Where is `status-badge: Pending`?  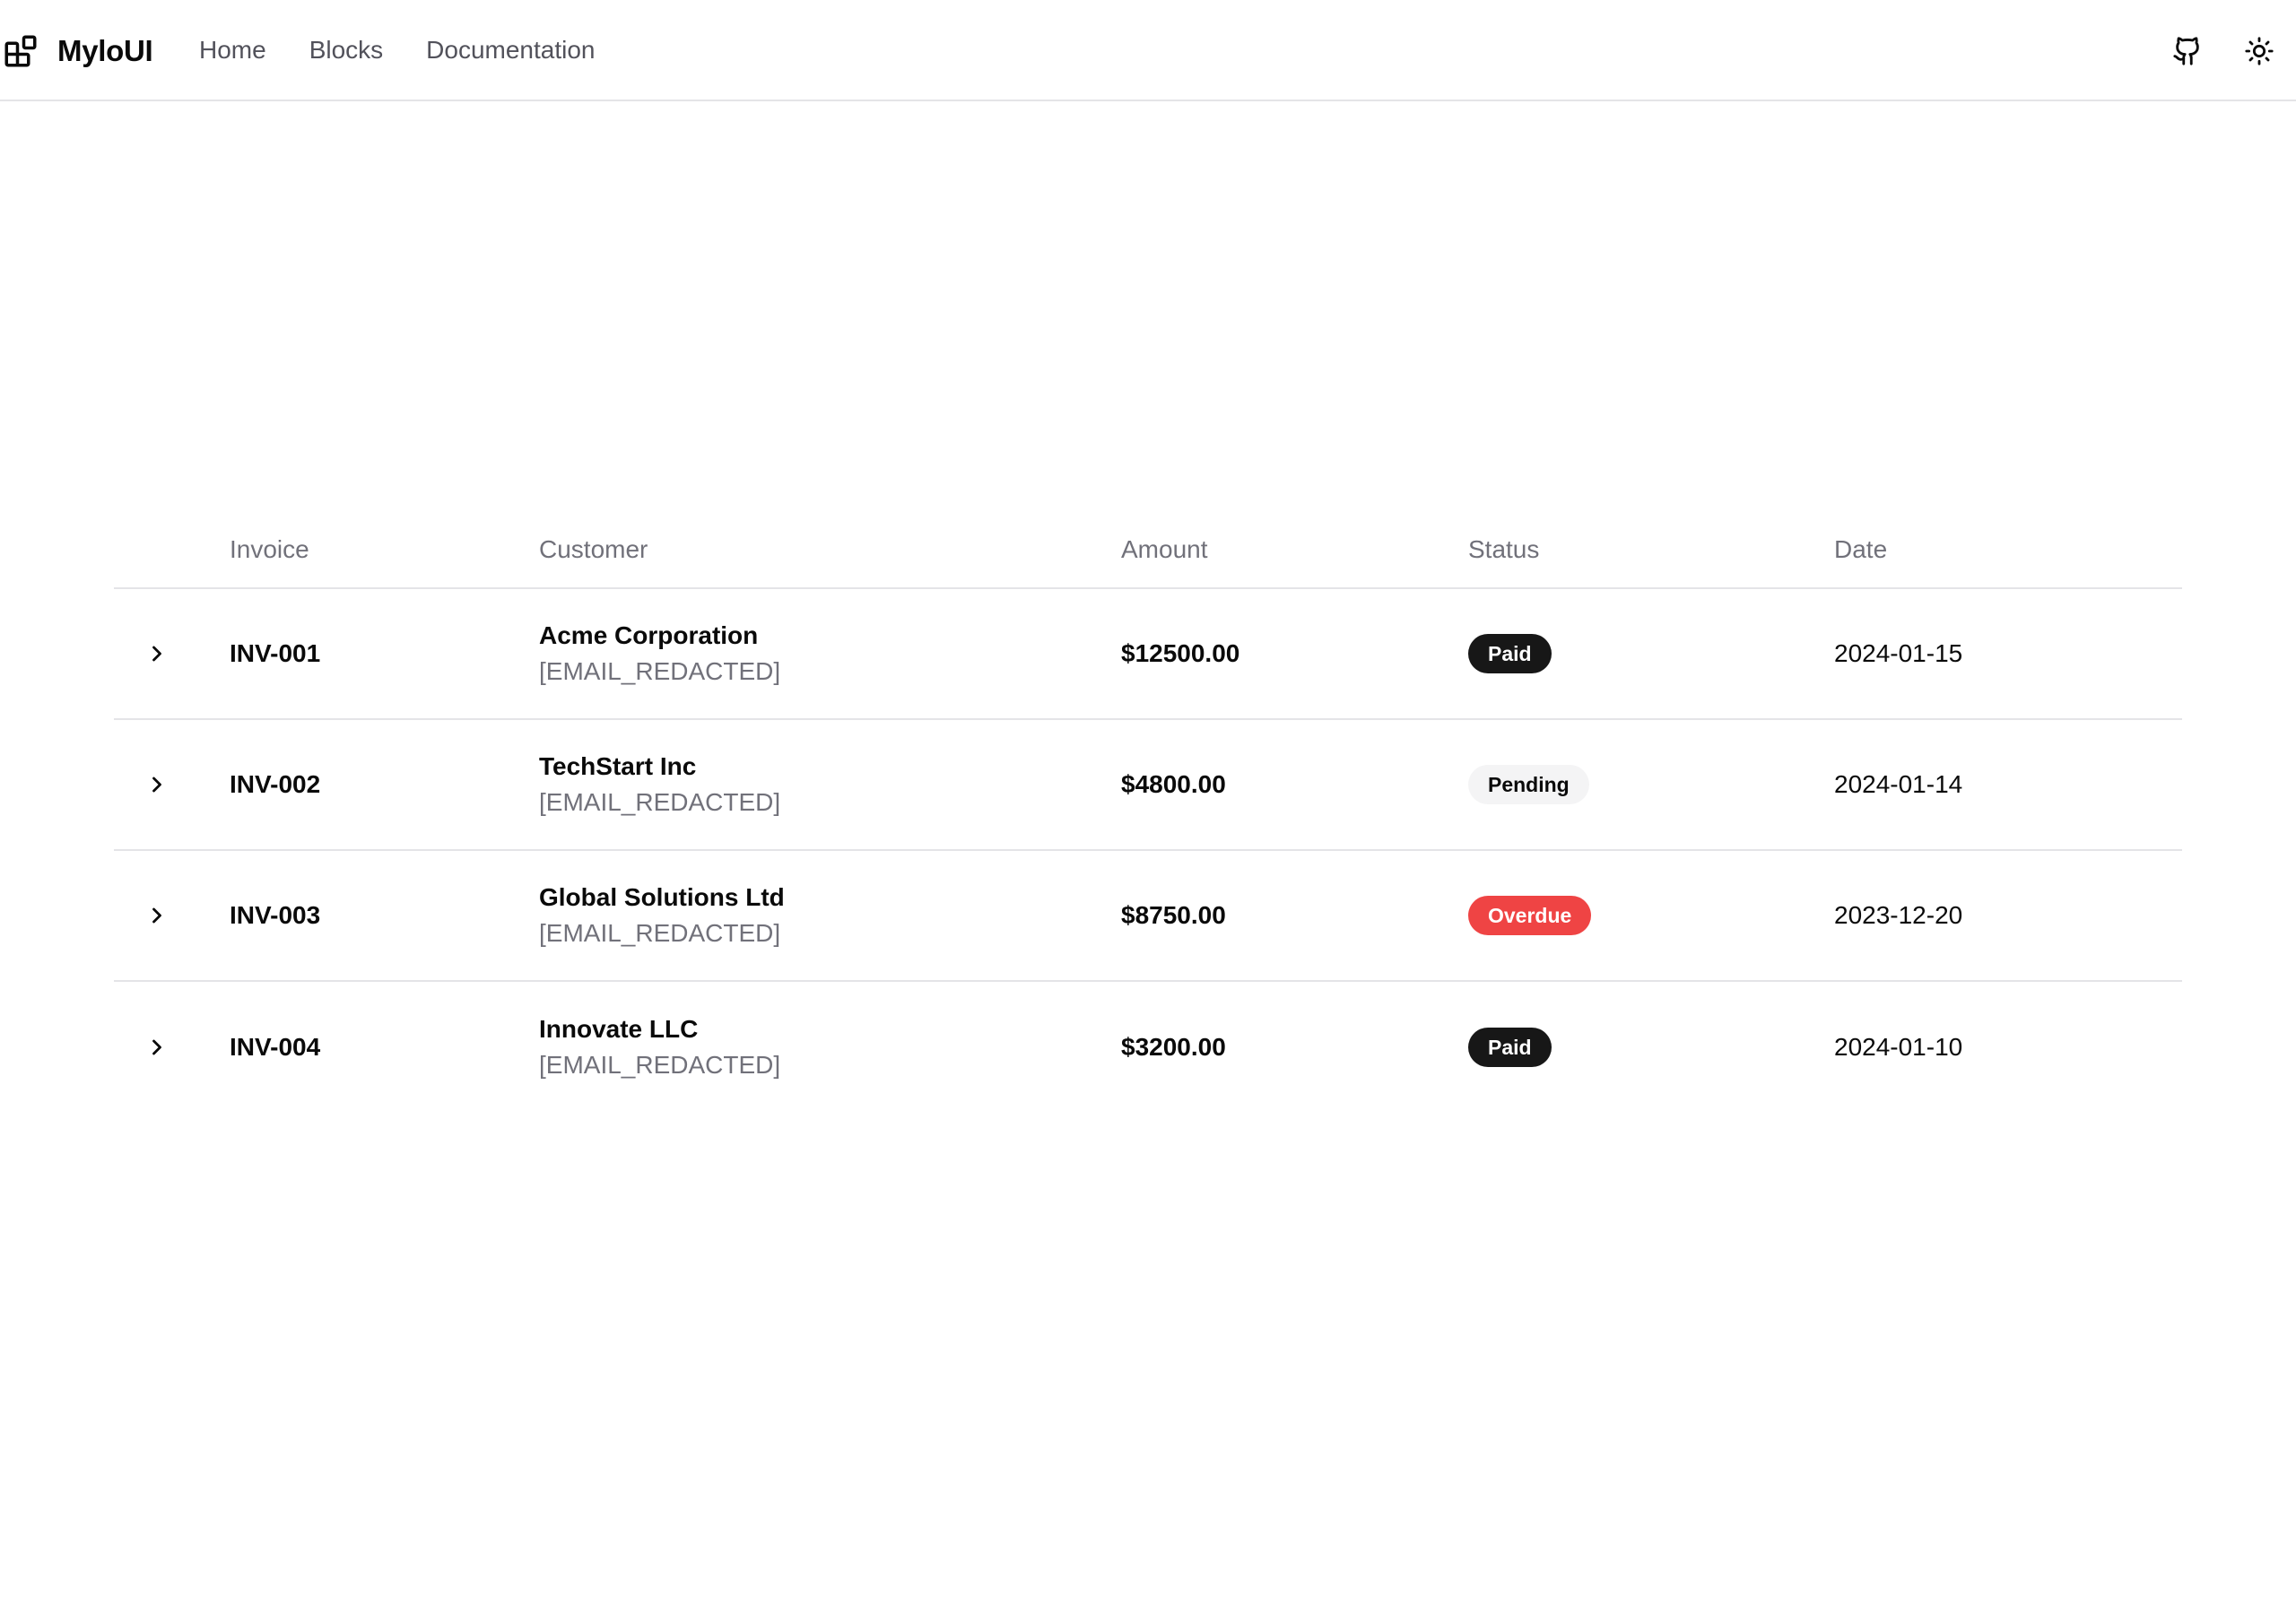 status-badge: Pending is located at coordinates (1528, 784).